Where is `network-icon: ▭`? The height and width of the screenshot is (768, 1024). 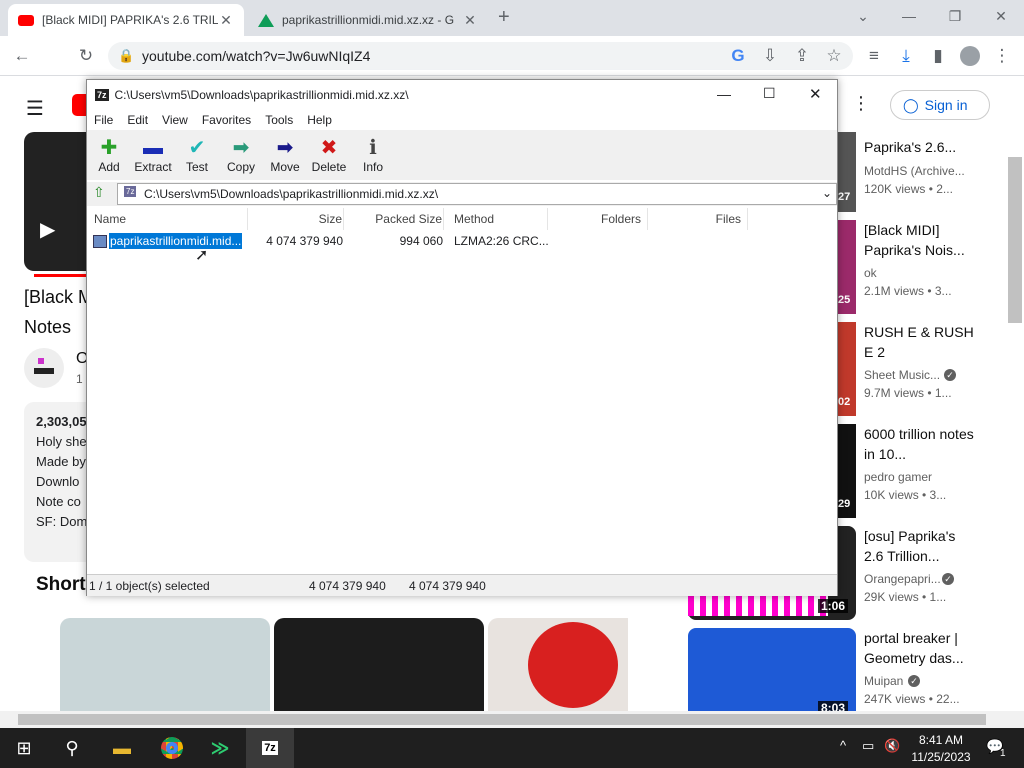
network-icon: ▭ is located at coordinates (868, 746).